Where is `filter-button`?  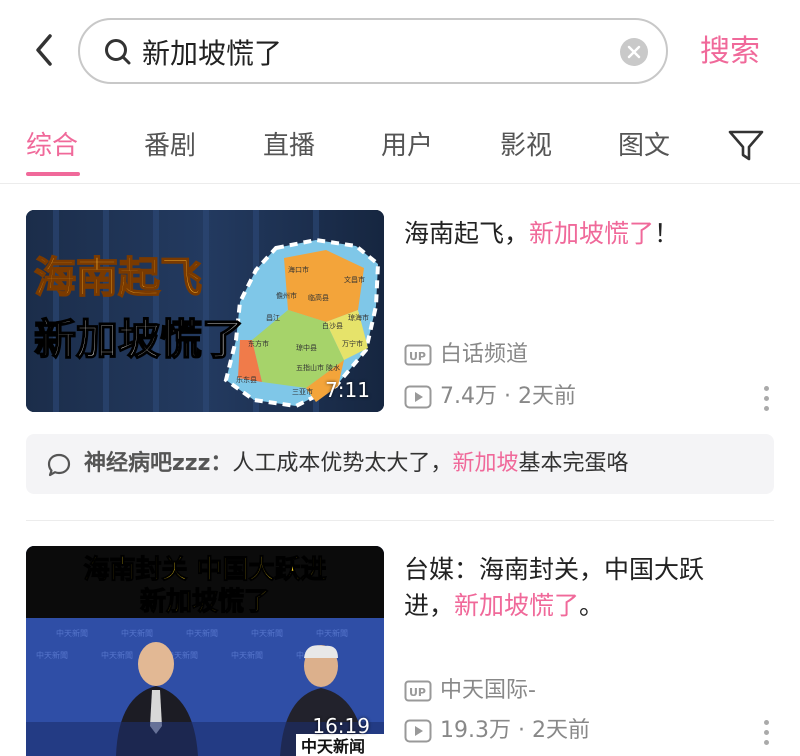
filter-button is located at coordinates (746, 146).